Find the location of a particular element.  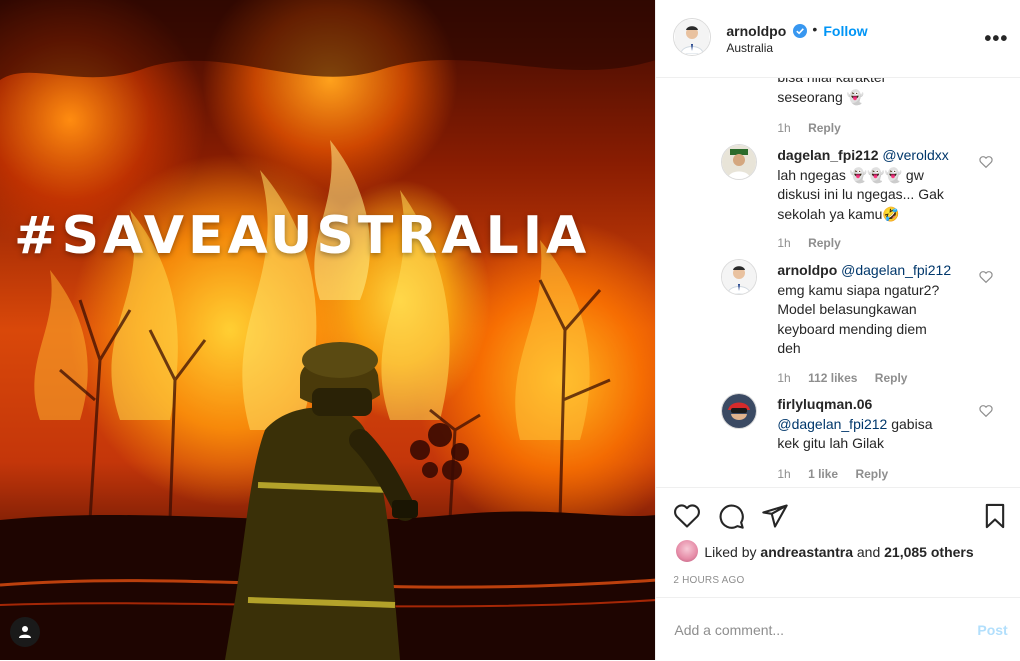

comment-line: seseorang 👻 is located at coordinates (821, 96).